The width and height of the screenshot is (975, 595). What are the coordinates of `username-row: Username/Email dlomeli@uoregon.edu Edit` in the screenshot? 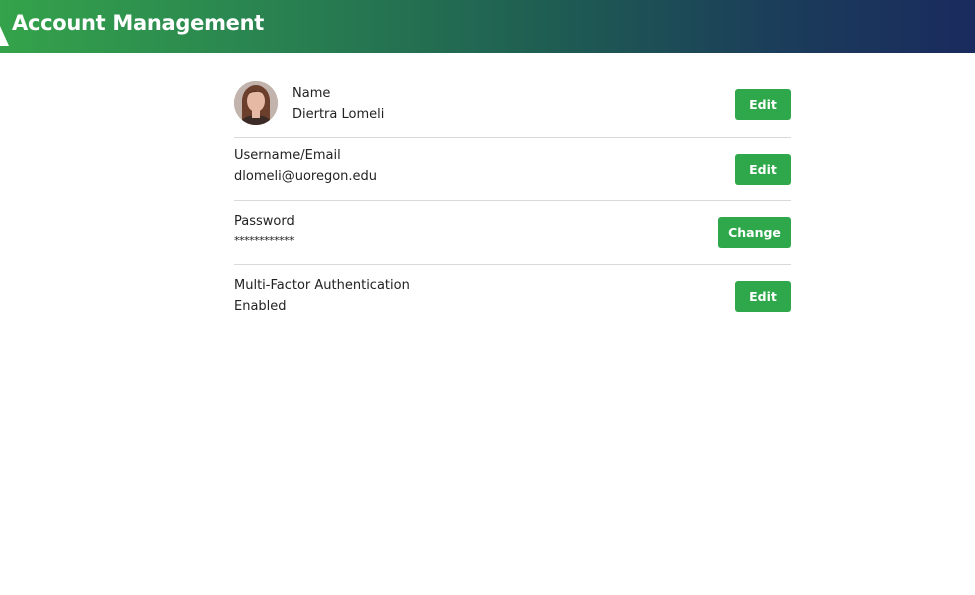 It's located at (512, 169).